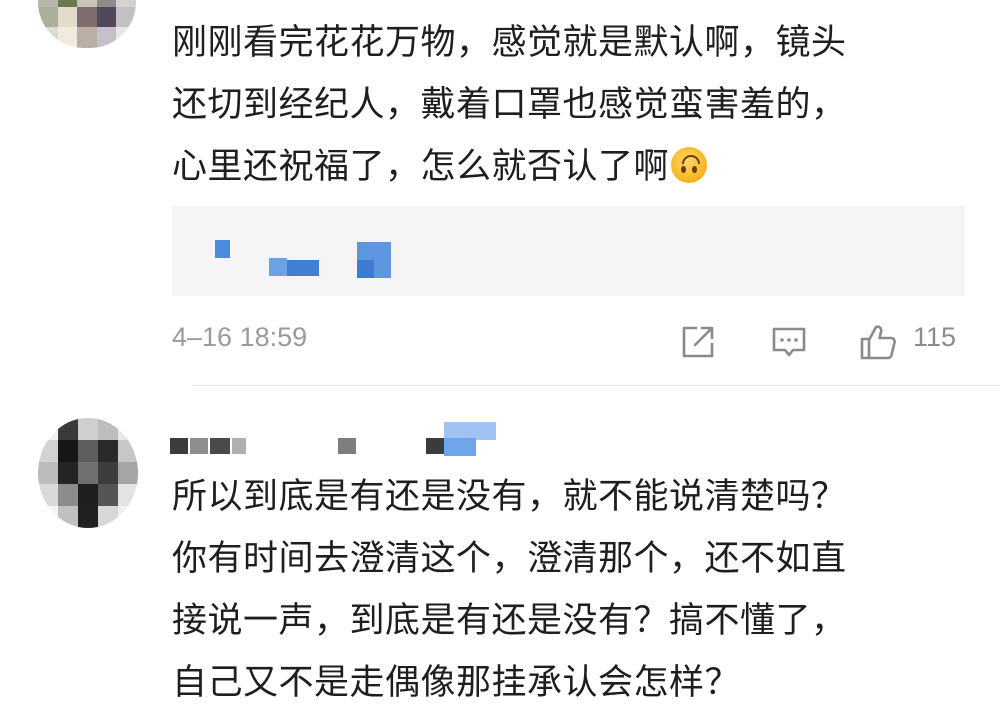 This screenshot has width=1000, height=714. What do you see at coordinates (698, 342) in the screenshot?
I see `share-icon` at bounding box center [698, 342].